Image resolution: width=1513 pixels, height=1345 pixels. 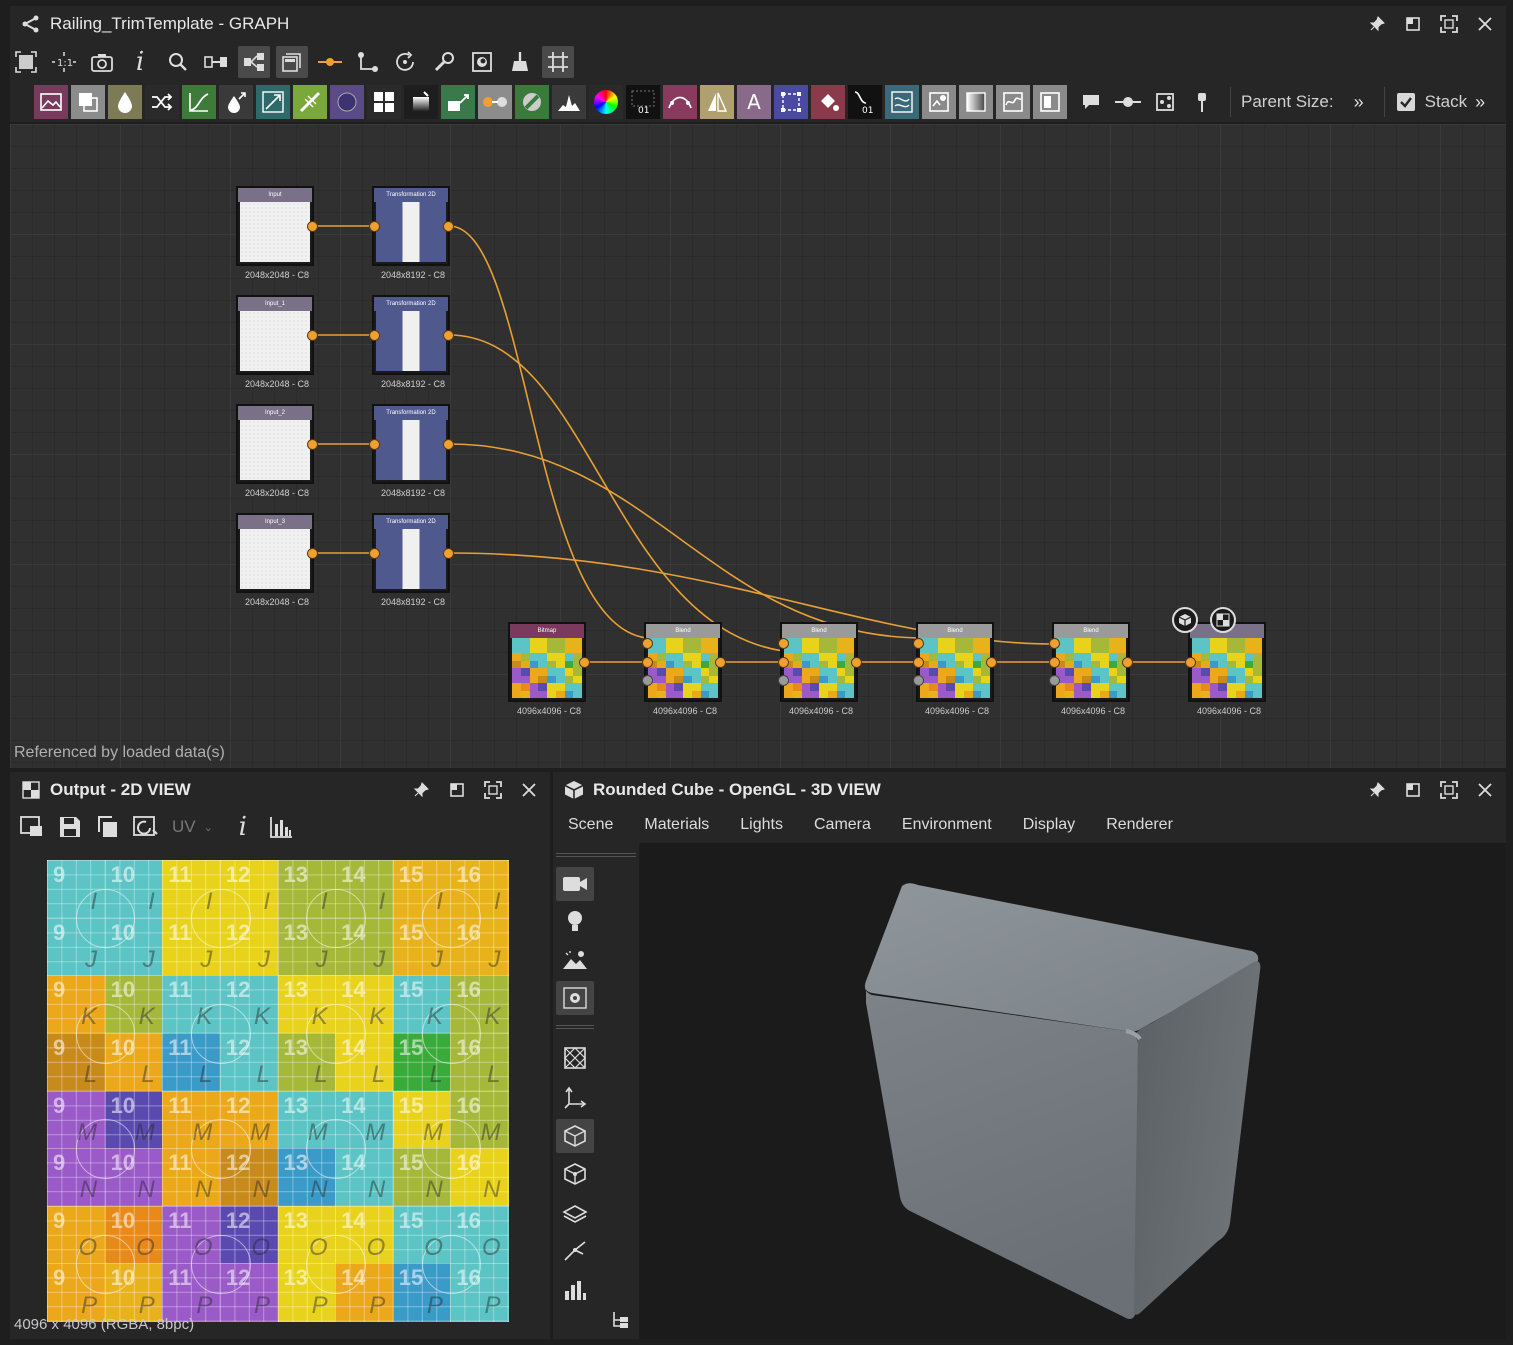 I want to click on scene-tree-icon, so click(x=620, y=1320).